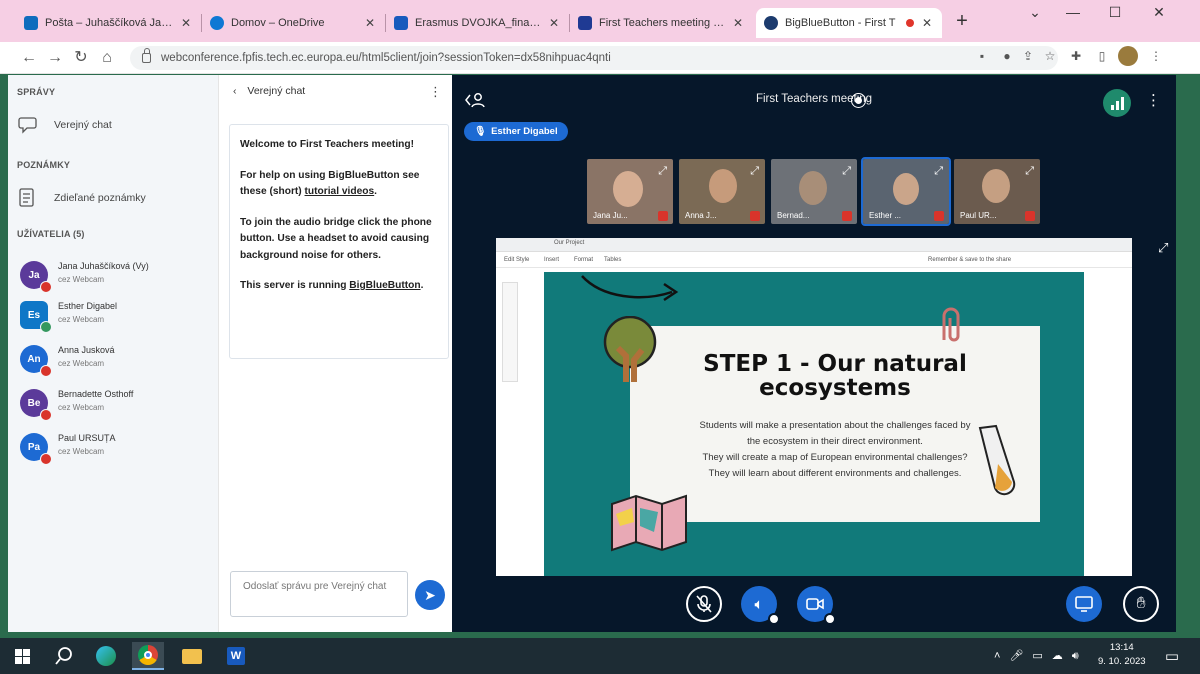 The image size is (1200, 674). What do you see at coordinates (585, 23) in the screenshot?
I see `eu-flag-icon` at bounding box center [585, 23].